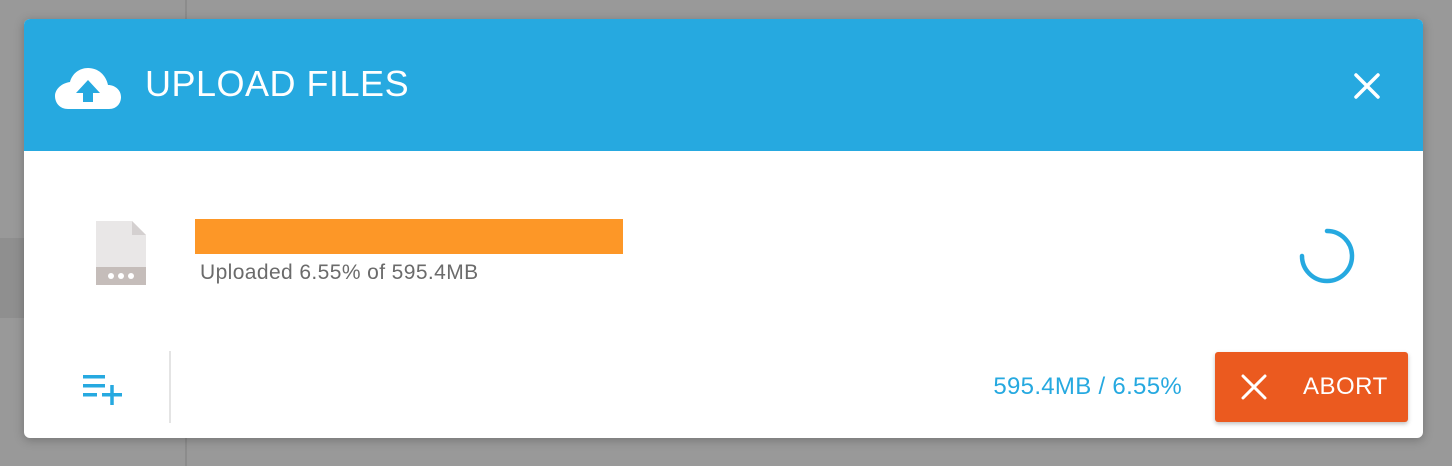  Describe the element at coordinates (88, 88) in the screenshot. I see `cloud-upload-icon` at that location.